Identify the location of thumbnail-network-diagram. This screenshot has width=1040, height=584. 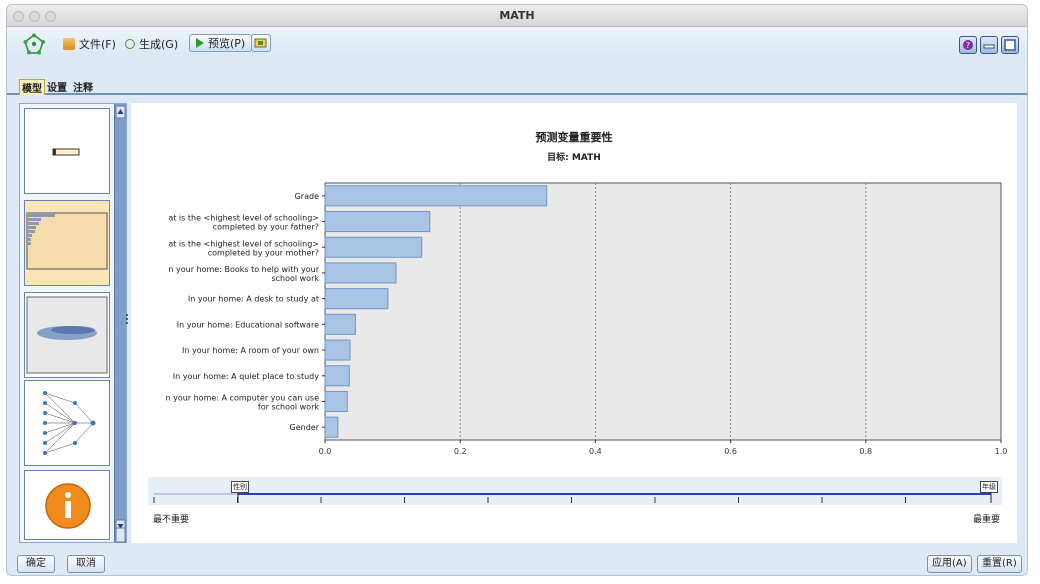
(67, 423).